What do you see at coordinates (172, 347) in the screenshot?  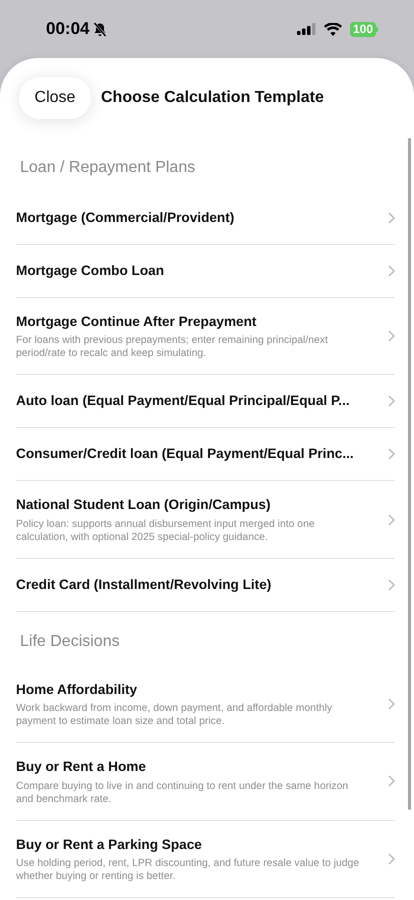 I see `template-description: For loans with previous prepayments; enter remaining principal/next period/rate to recalc and keep simulating.` at bounding box center [172, 347].